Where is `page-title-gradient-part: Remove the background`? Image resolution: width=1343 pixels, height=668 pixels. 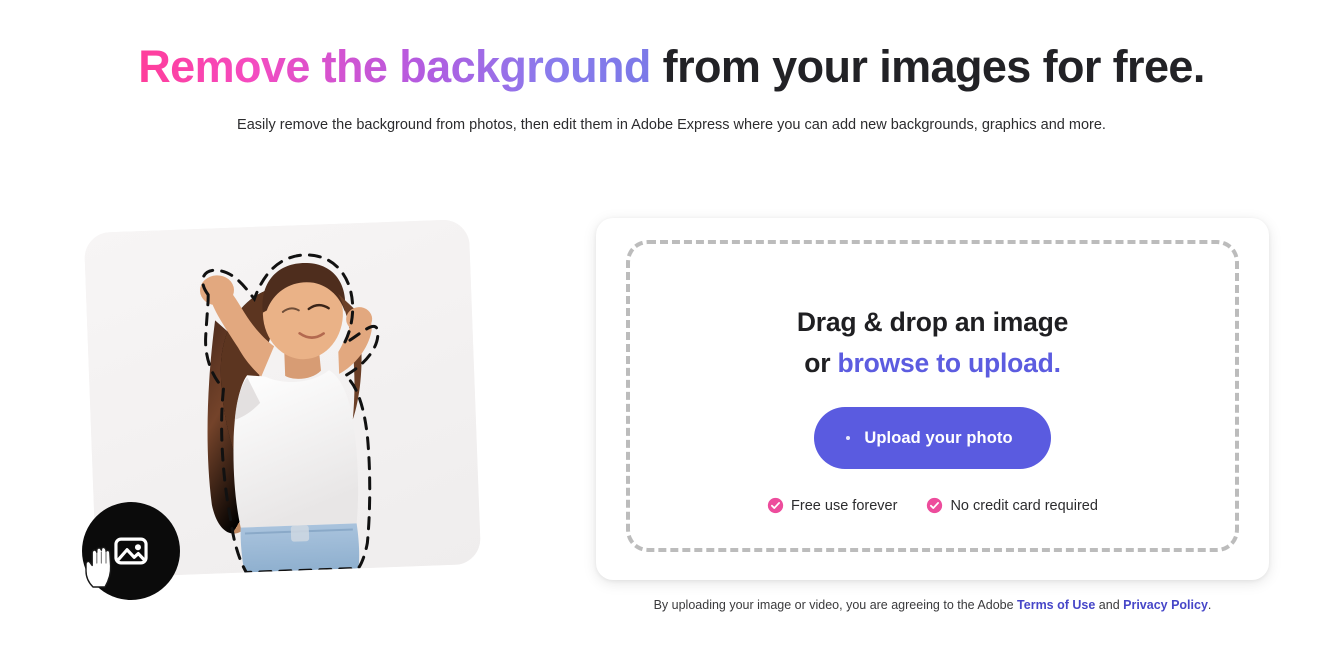
page-title-gradient-part: Remove the background is located at coordinates (394, 66).